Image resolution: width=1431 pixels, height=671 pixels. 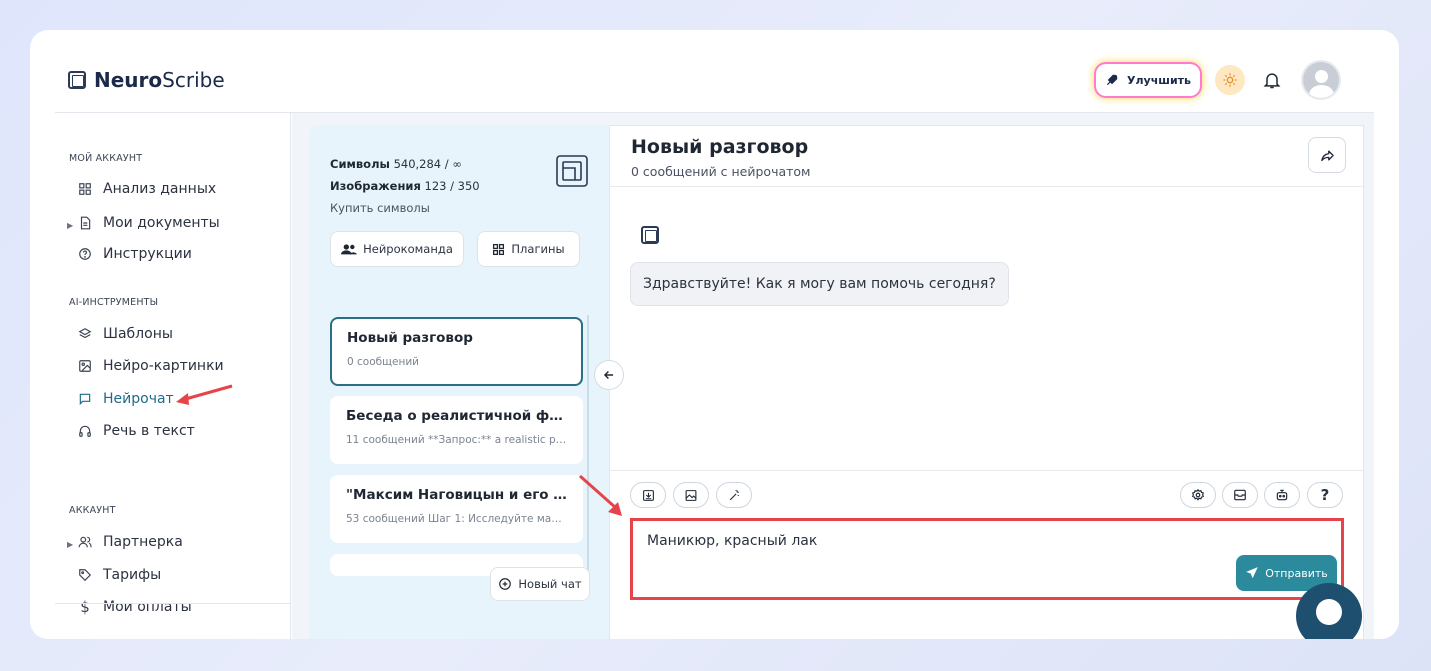 What do you see at coordinates (456, 519) in the screenshot?
I see `chat-item-subtitle: 53 сообщений Шаг 1: Исследуйте материалы` at bounding box center [456, 519].